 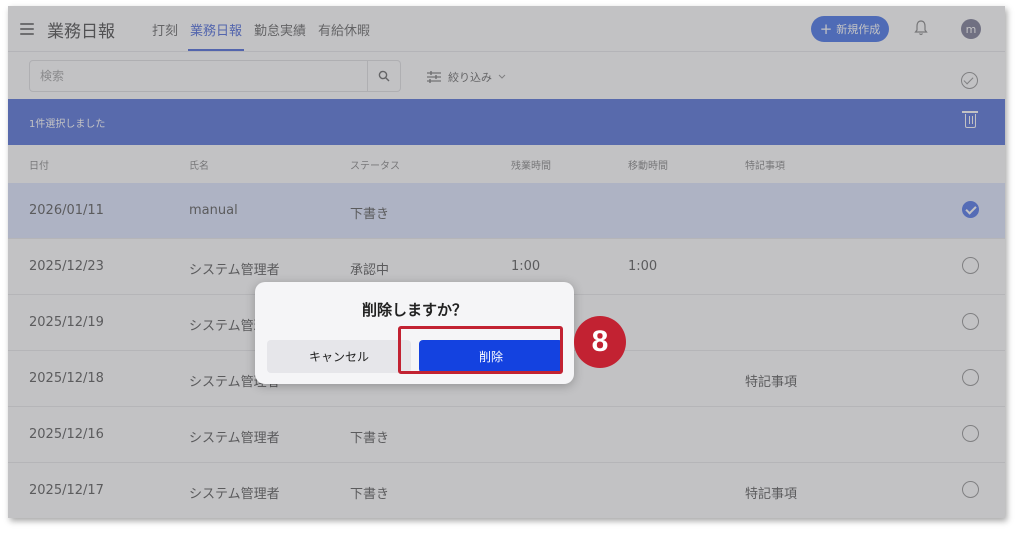 I want to click on cancel-button: キャンセル, so click(x=339, y=356).